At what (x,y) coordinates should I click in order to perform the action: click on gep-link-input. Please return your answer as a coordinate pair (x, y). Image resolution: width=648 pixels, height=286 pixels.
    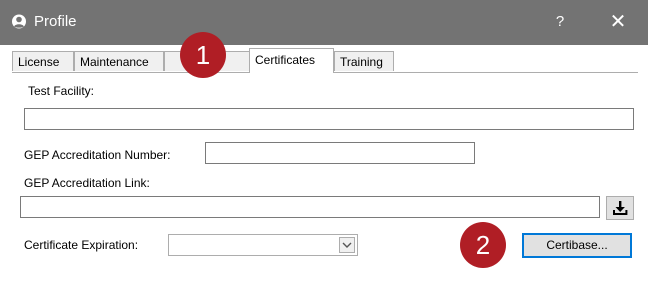
    Looking at the image, I should click on (310, 207).